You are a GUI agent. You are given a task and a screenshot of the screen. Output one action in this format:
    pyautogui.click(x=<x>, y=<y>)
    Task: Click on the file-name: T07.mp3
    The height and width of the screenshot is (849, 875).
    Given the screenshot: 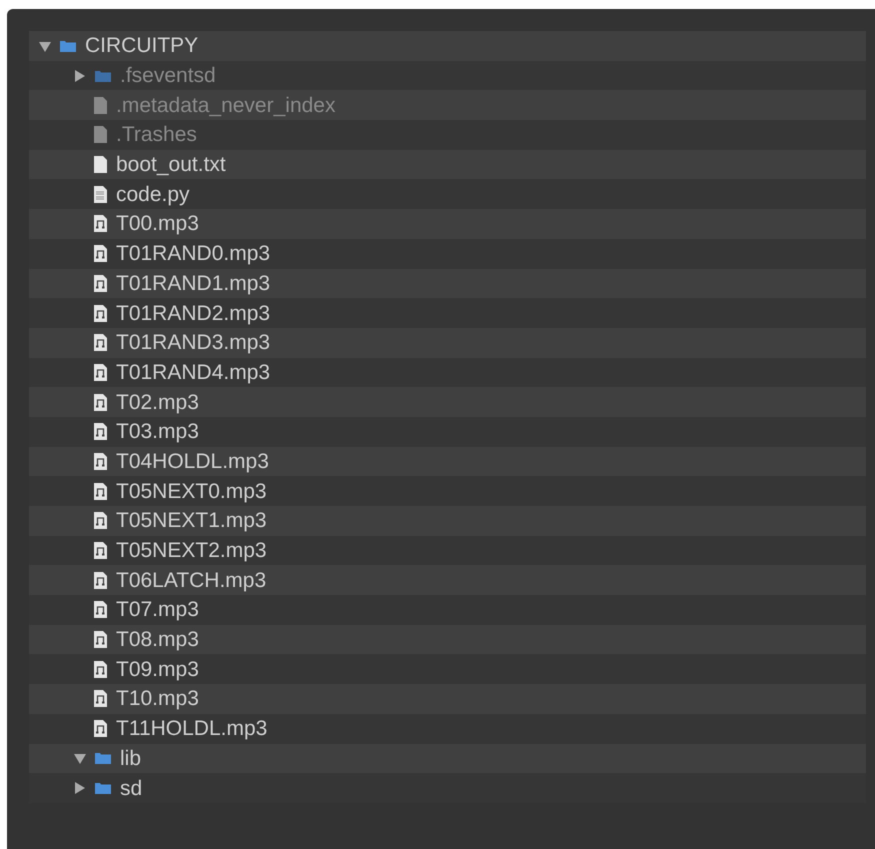 What is the action you would take?
    pyautogui.click(x=157, y=609)
    